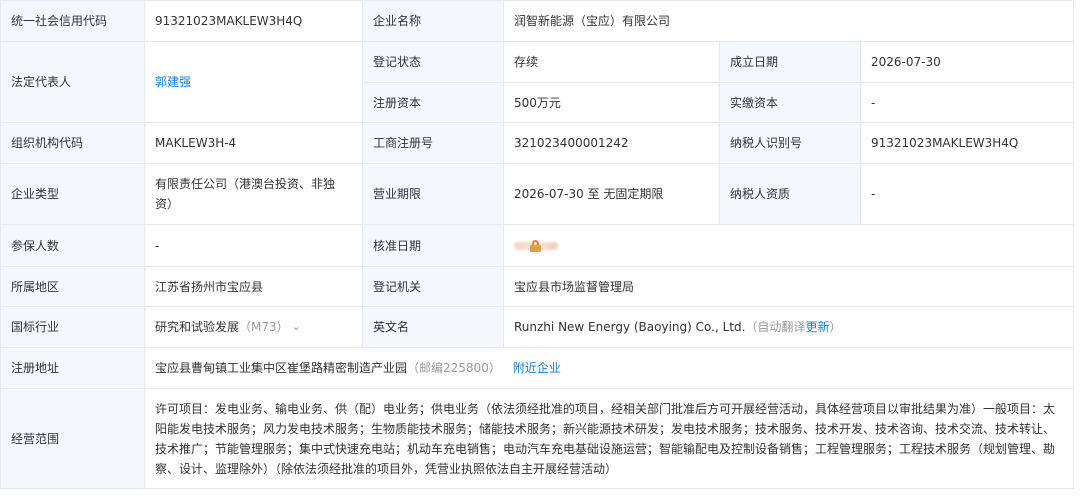  What do you see at coordinates (454, 368) in the screenshot?
I see `address-postcode: （邮编225800）` at bounding box center [454, 368].